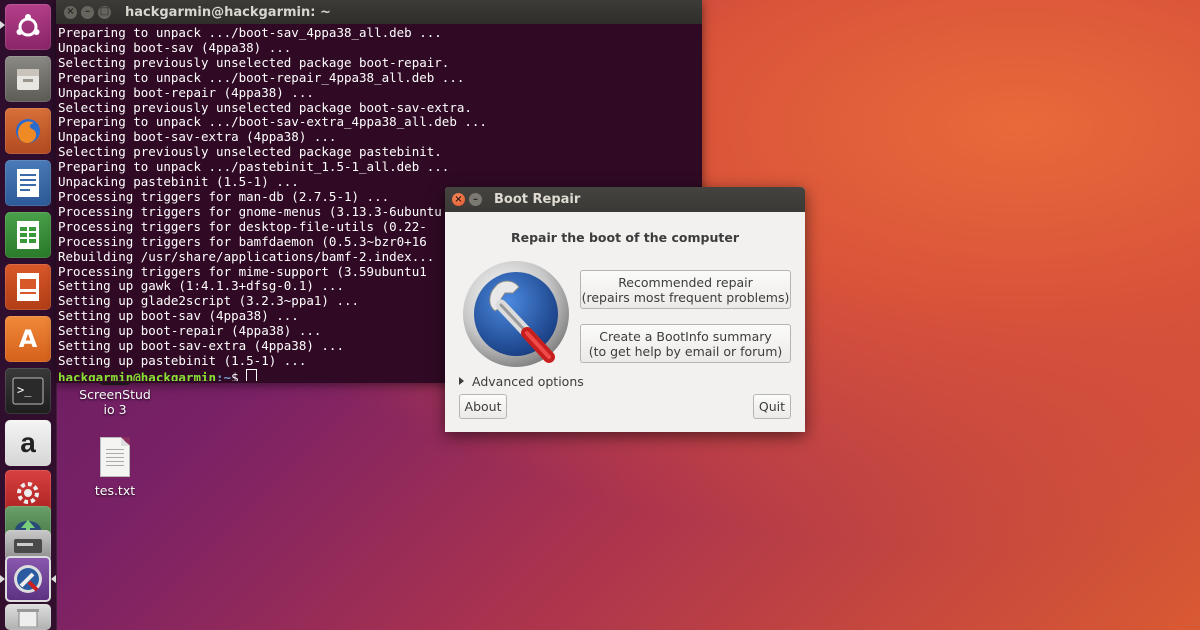 Image resolution: width=1200 pixels, height=630 pixels. I want to click on recommended-repair-sublabel: (repairs most frequent problems), so click(685, 297).